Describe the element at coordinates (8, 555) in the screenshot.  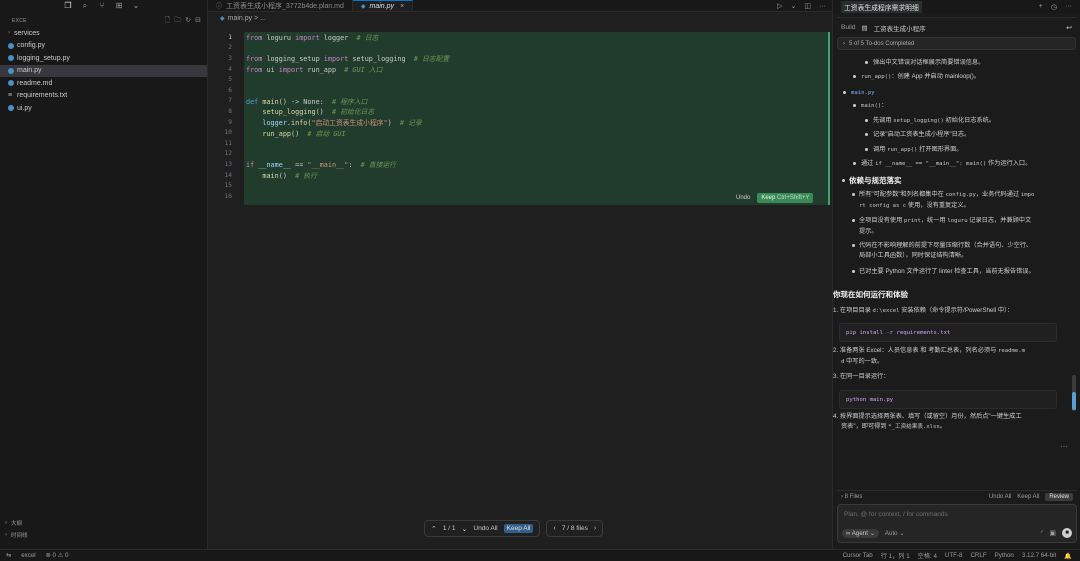
I see `remote-icon: ⇆` at that location.